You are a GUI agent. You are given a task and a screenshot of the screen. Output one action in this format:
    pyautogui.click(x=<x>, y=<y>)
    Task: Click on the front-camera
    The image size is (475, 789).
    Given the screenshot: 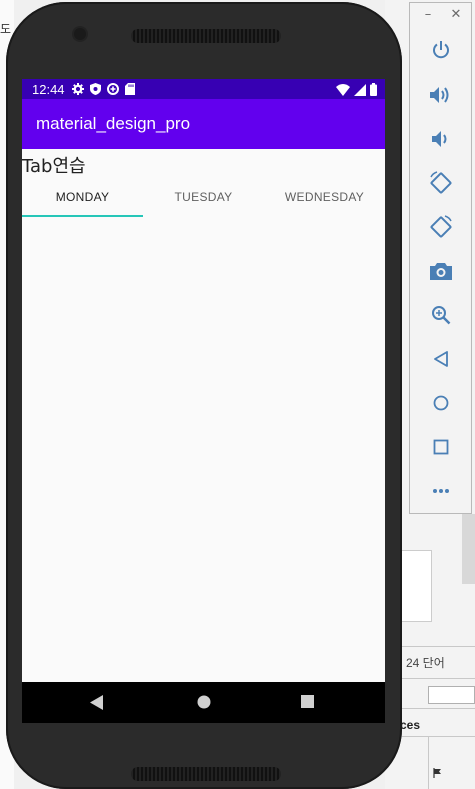 What is the action you would take?
    pyautogui.click(x=80, y=34)
    